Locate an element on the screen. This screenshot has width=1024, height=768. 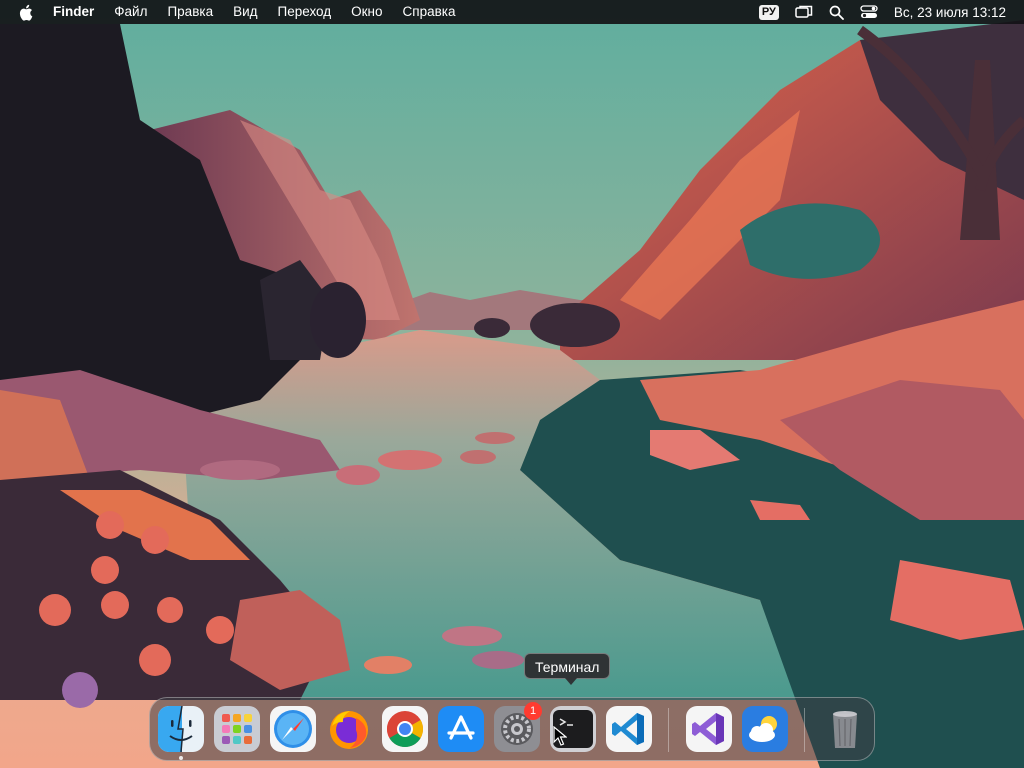
dock-trash is located at coordinates (845, 729).